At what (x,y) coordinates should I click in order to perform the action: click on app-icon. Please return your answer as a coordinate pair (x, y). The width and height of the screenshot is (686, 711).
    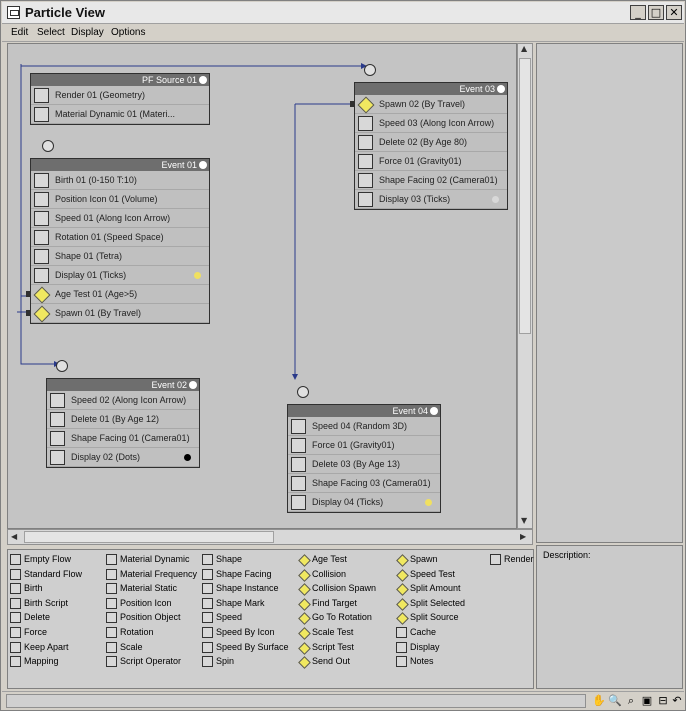
    Looking at the image, I should click on (13, 12).